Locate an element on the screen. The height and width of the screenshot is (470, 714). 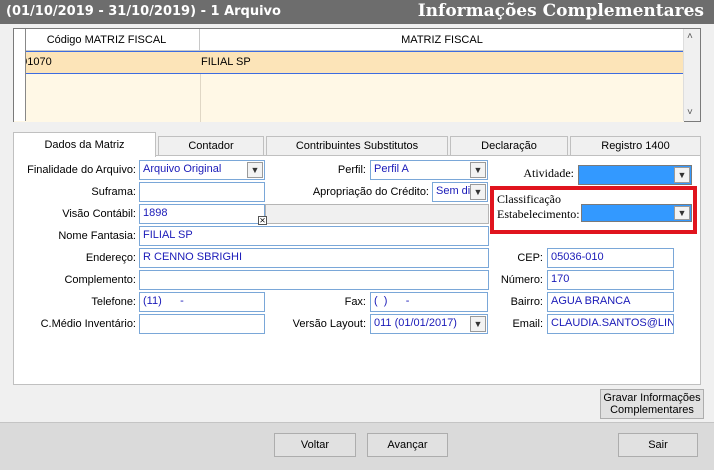
versao-layout-value: 011 (01/01/2017) is located at coordinates (415, 323).